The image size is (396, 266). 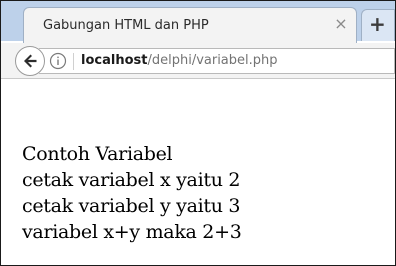 What do you see at coordinates (58, 61) in the screenshot?
I see `info-icon` at bounding box center [58, 61].